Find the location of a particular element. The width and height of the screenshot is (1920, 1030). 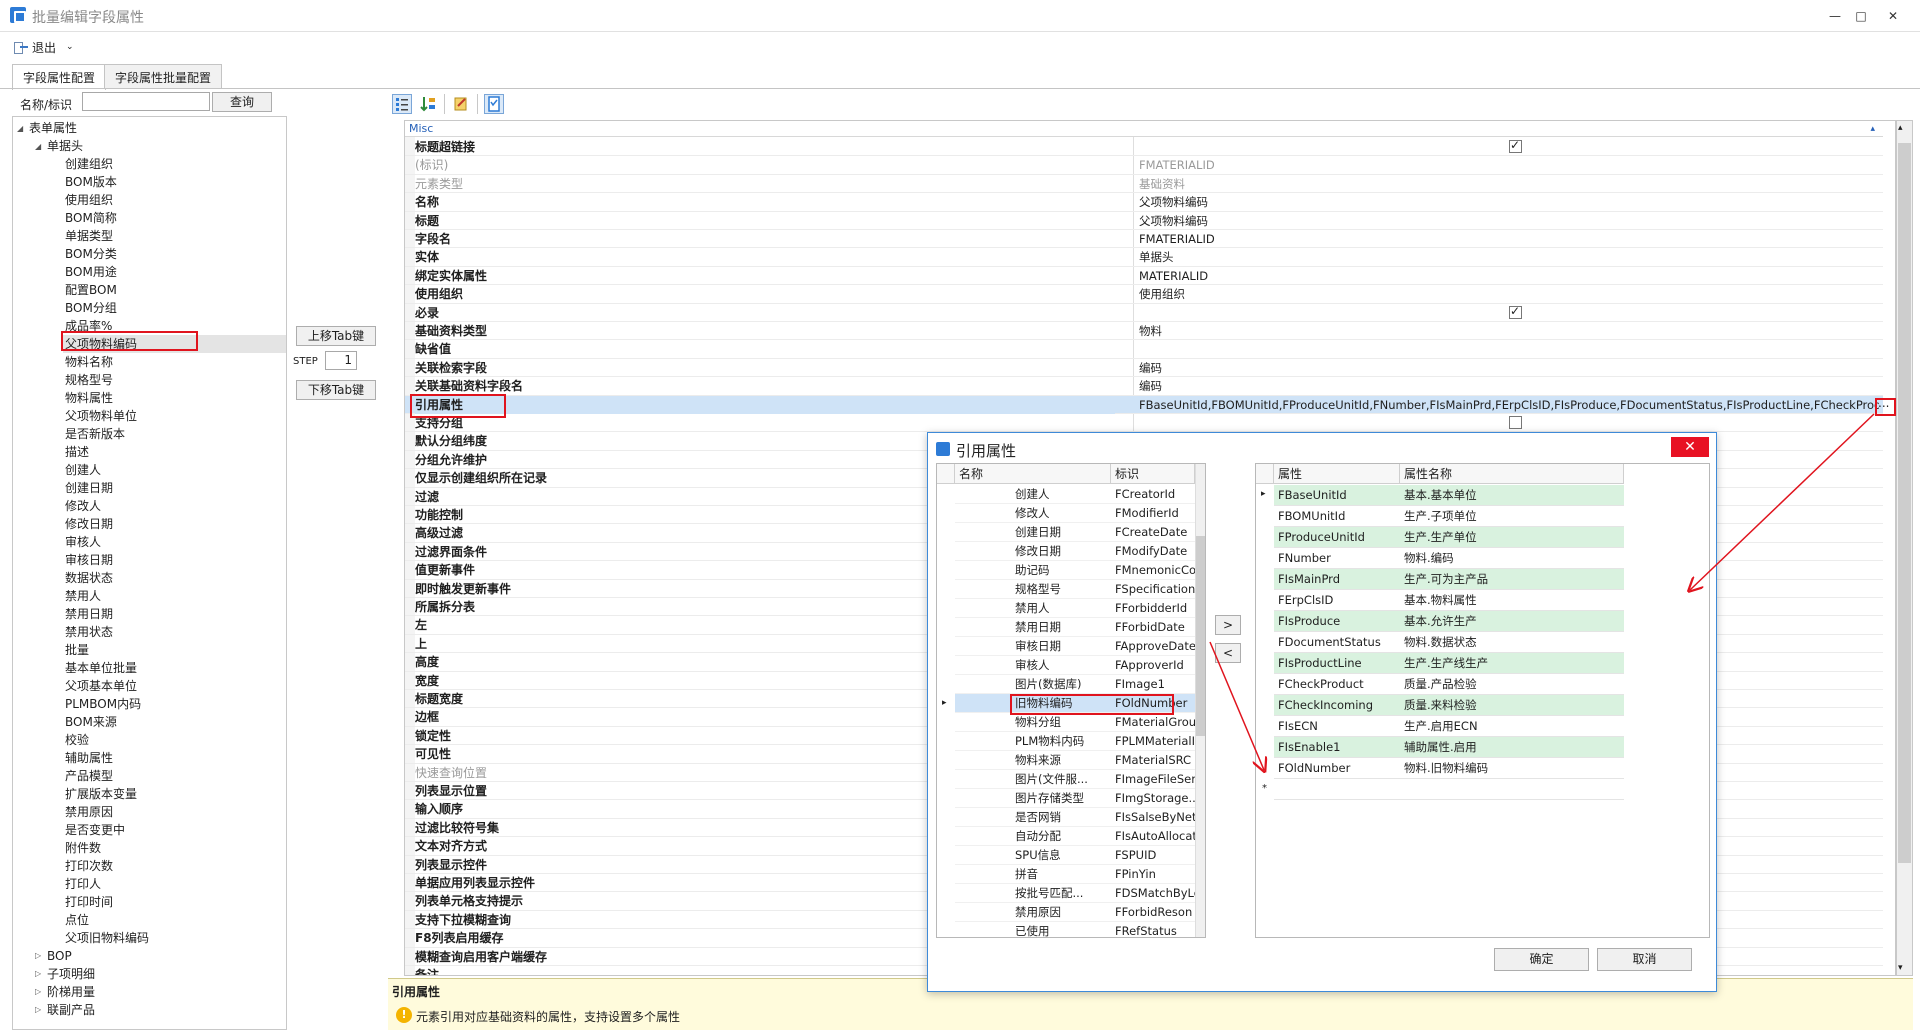

highlight-tree-item is located at coordinates (129, 341).